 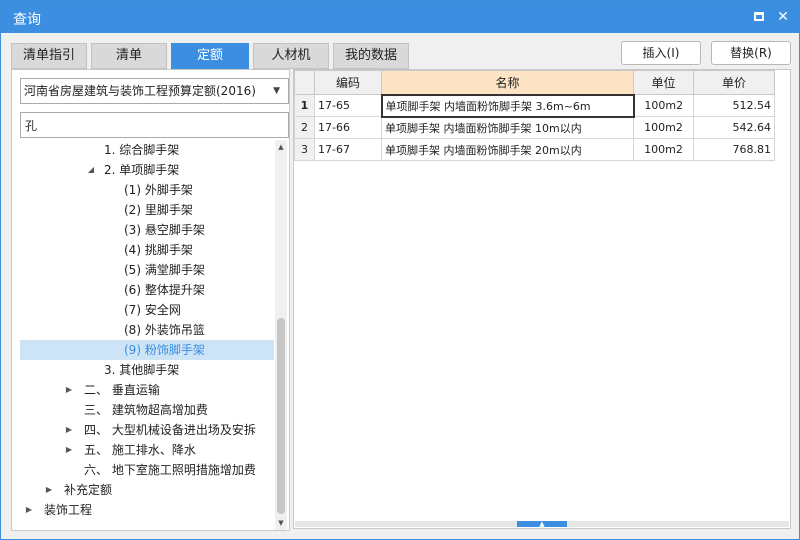 What do you see at coordinates (371, 56) in the screenshot?
I see `tab-my-data: 我的数据` at bounding box center [371, 56].